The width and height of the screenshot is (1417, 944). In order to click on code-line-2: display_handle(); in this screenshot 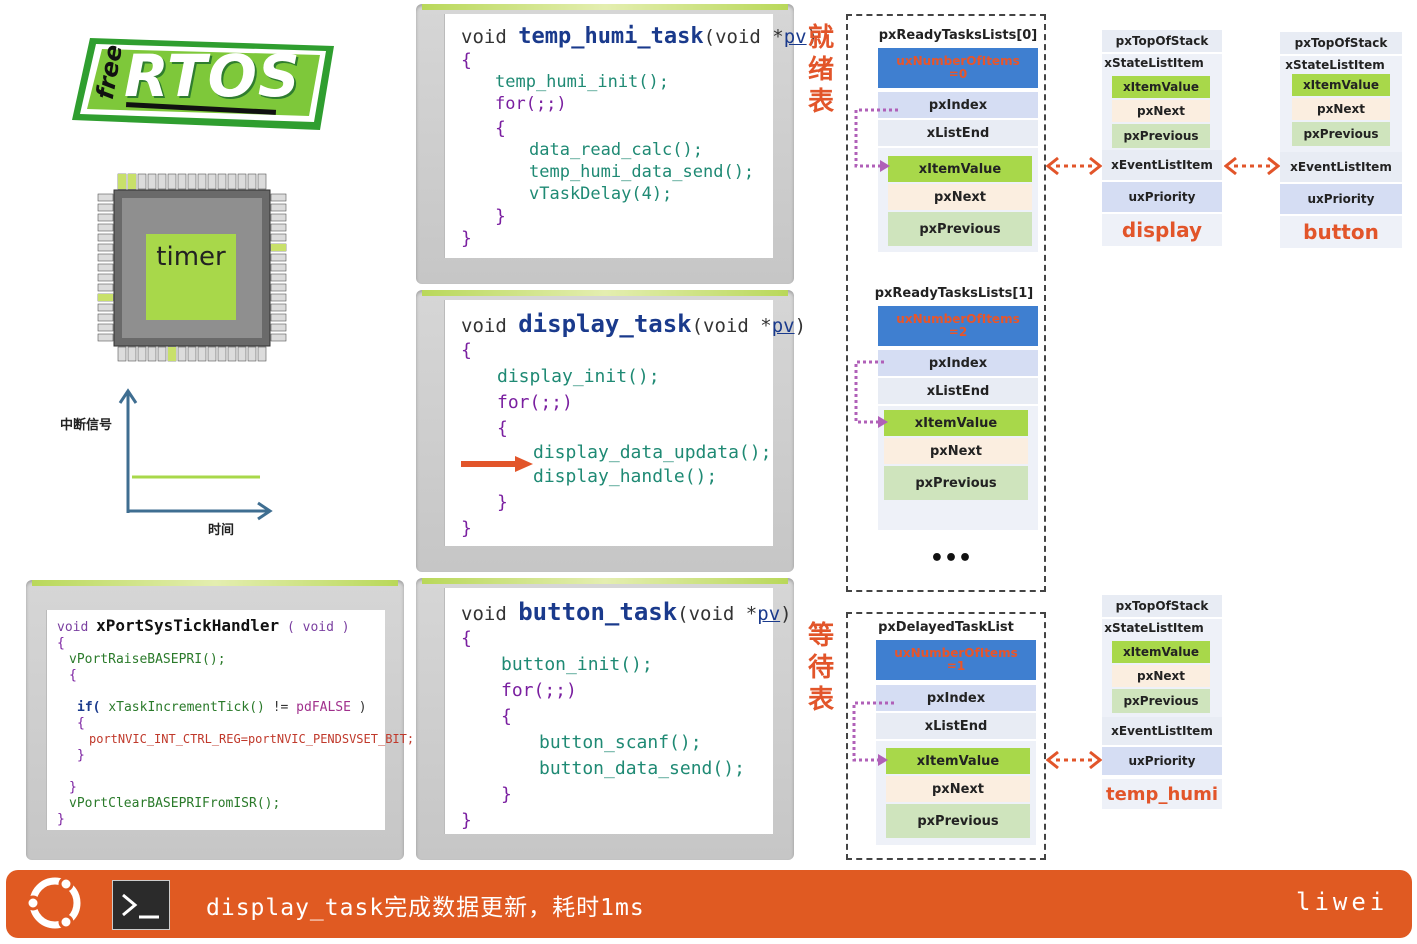, I will do `click(625, 476)`.